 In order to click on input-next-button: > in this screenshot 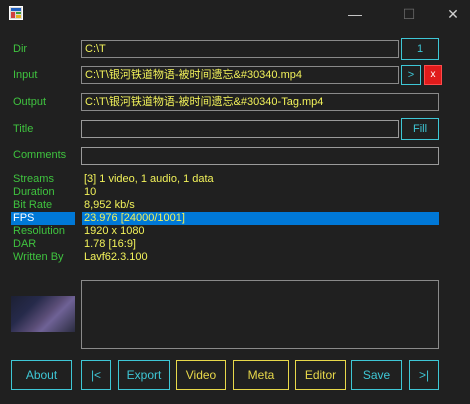, I will do `click(411, 75)`.